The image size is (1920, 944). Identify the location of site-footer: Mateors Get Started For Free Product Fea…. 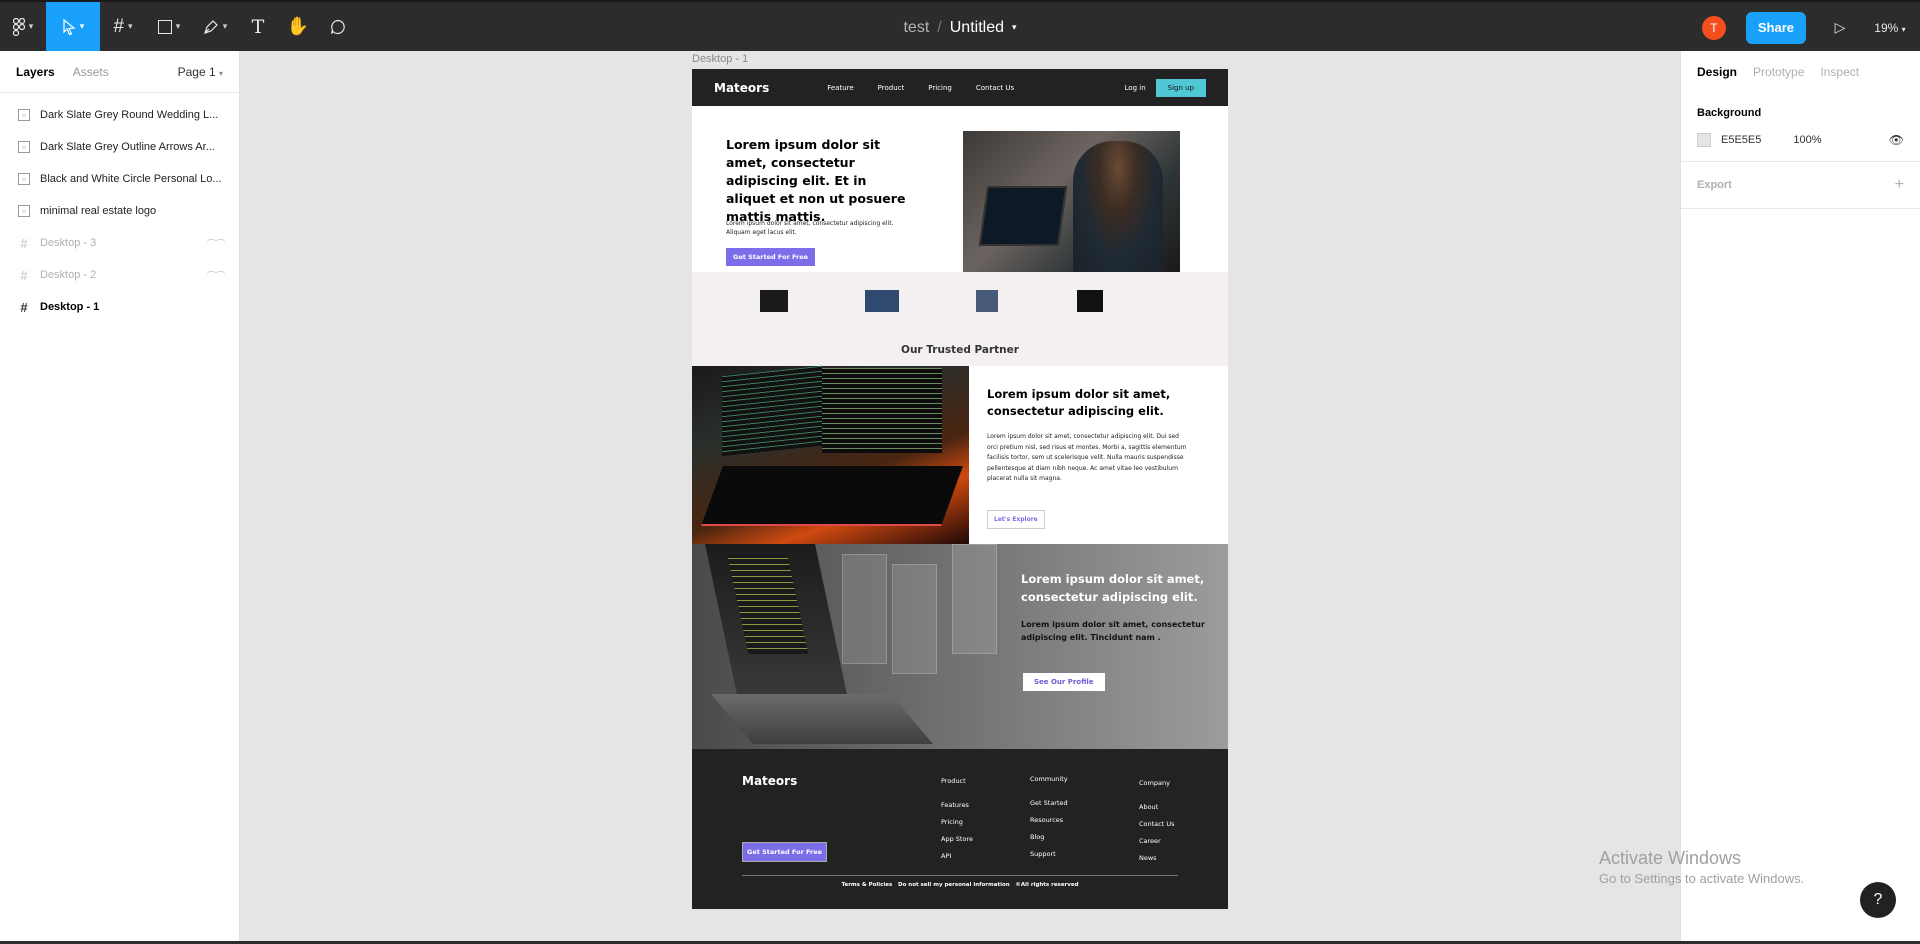
(960, 829).